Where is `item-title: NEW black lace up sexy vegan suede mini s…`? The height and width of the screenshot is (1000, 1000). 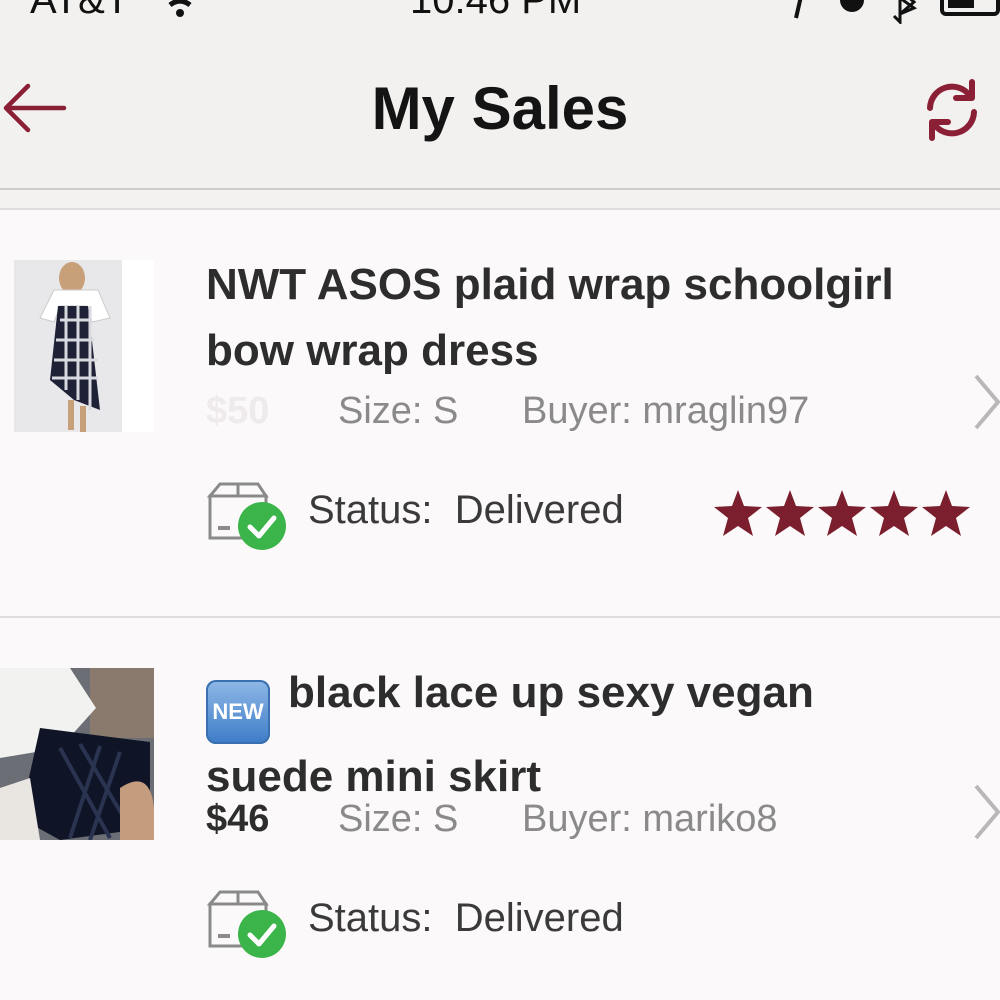
item-title: NEW black lace up sexy vegan suede mini s… is located at coordinates (566, 735).